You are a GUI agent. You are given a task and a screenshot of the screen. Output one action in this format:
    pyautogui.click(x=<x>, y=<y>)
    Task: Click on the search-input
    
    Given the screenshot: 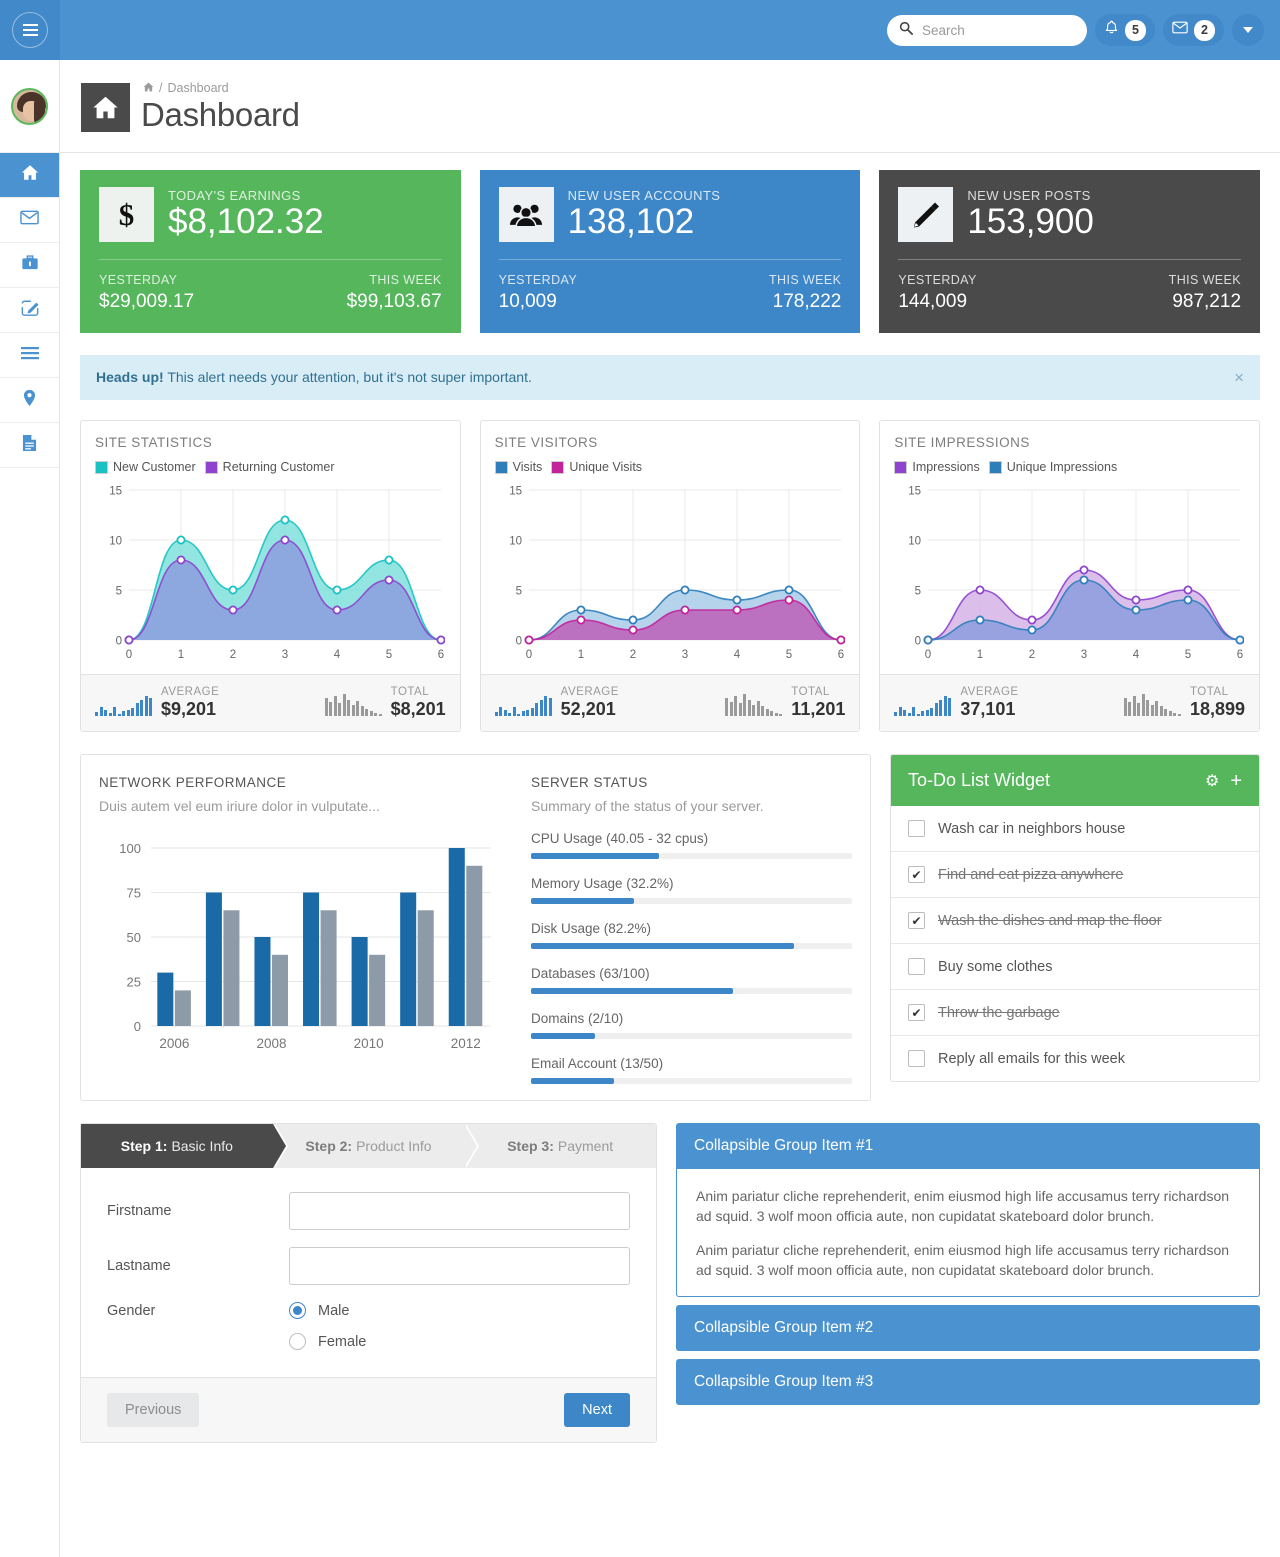 What is the action you would take?
    pyautogui.click(x=997, y=30)
    